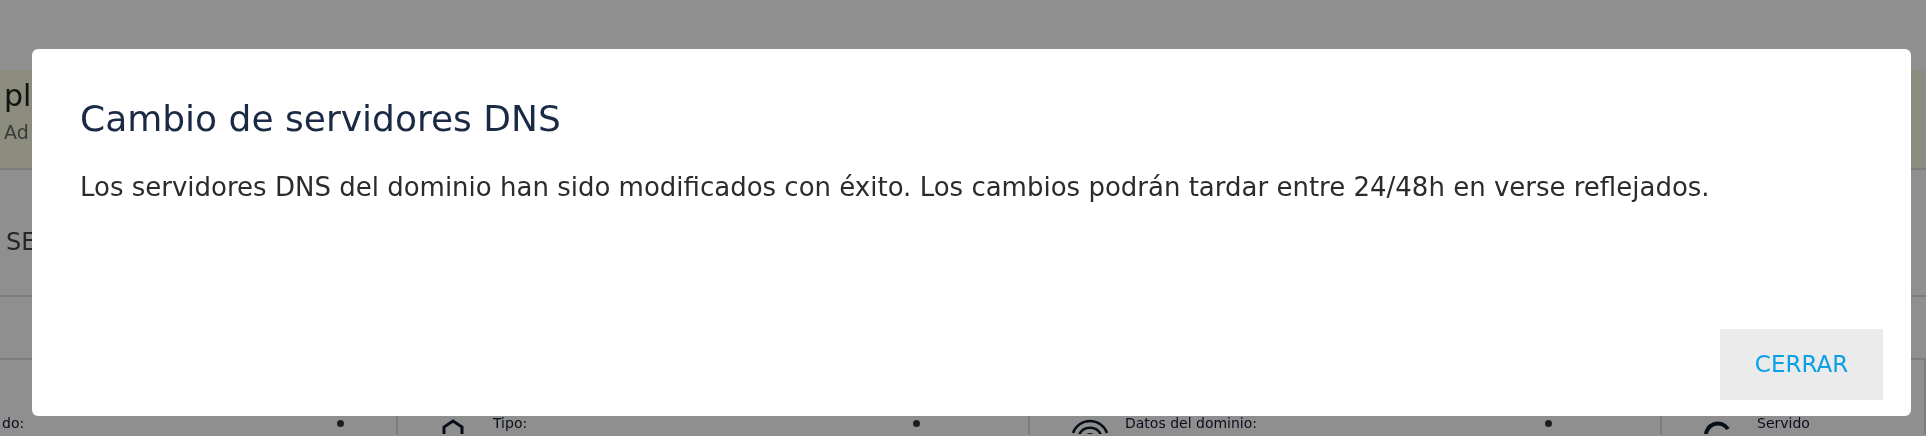 This screenshot has height=436, width=1926. What do you see at coordinates (1784, 423) in the screenshot?
I see `field-label: Servido` at bounding box center [1784, 423].